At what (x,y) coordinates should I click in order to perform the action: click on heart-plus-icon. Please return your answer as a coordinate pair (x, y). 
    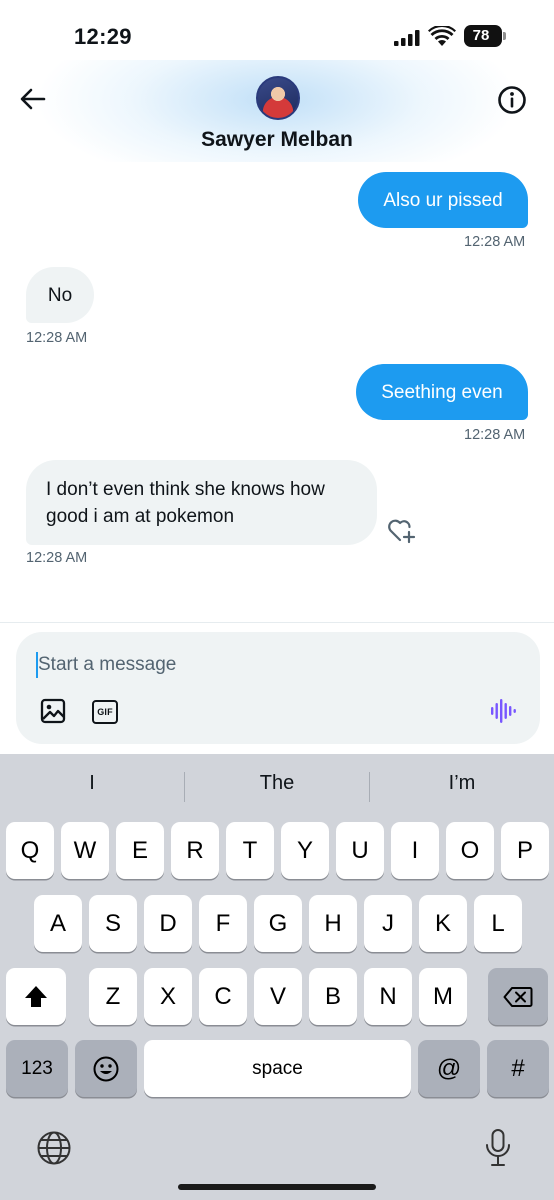
    Looking at the image, I should click on (401, 530).